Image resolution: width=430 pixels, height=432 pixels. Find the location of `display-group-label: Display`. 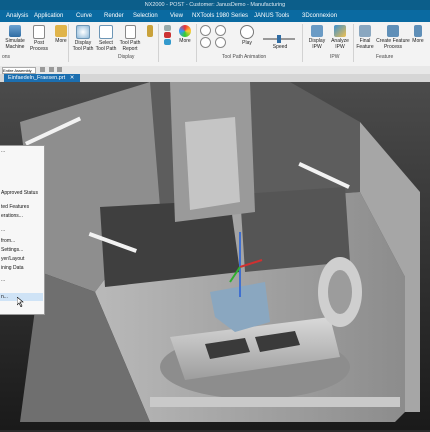

display-group-label: Display is located at coordinates (126, 57).